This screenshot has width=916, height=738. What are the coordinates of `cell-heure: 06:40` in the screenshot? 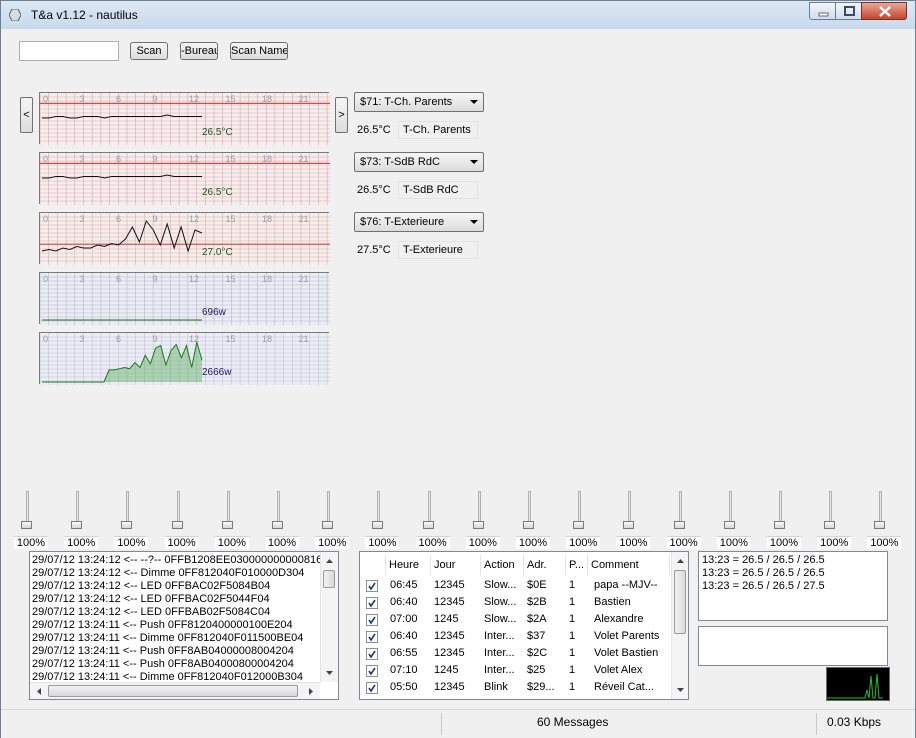 It's located at (404, 636).